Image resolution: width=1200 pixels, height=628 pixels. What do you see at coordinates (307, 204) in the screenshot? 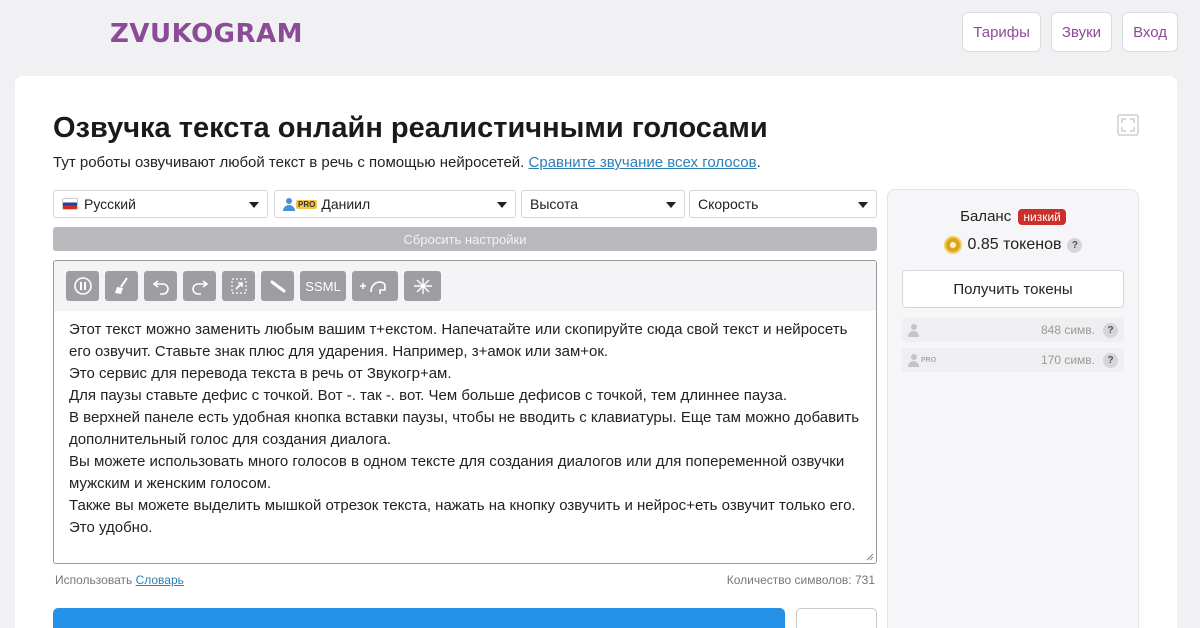
I see `pro-badge: PRO` at bounding box center [307, 204].